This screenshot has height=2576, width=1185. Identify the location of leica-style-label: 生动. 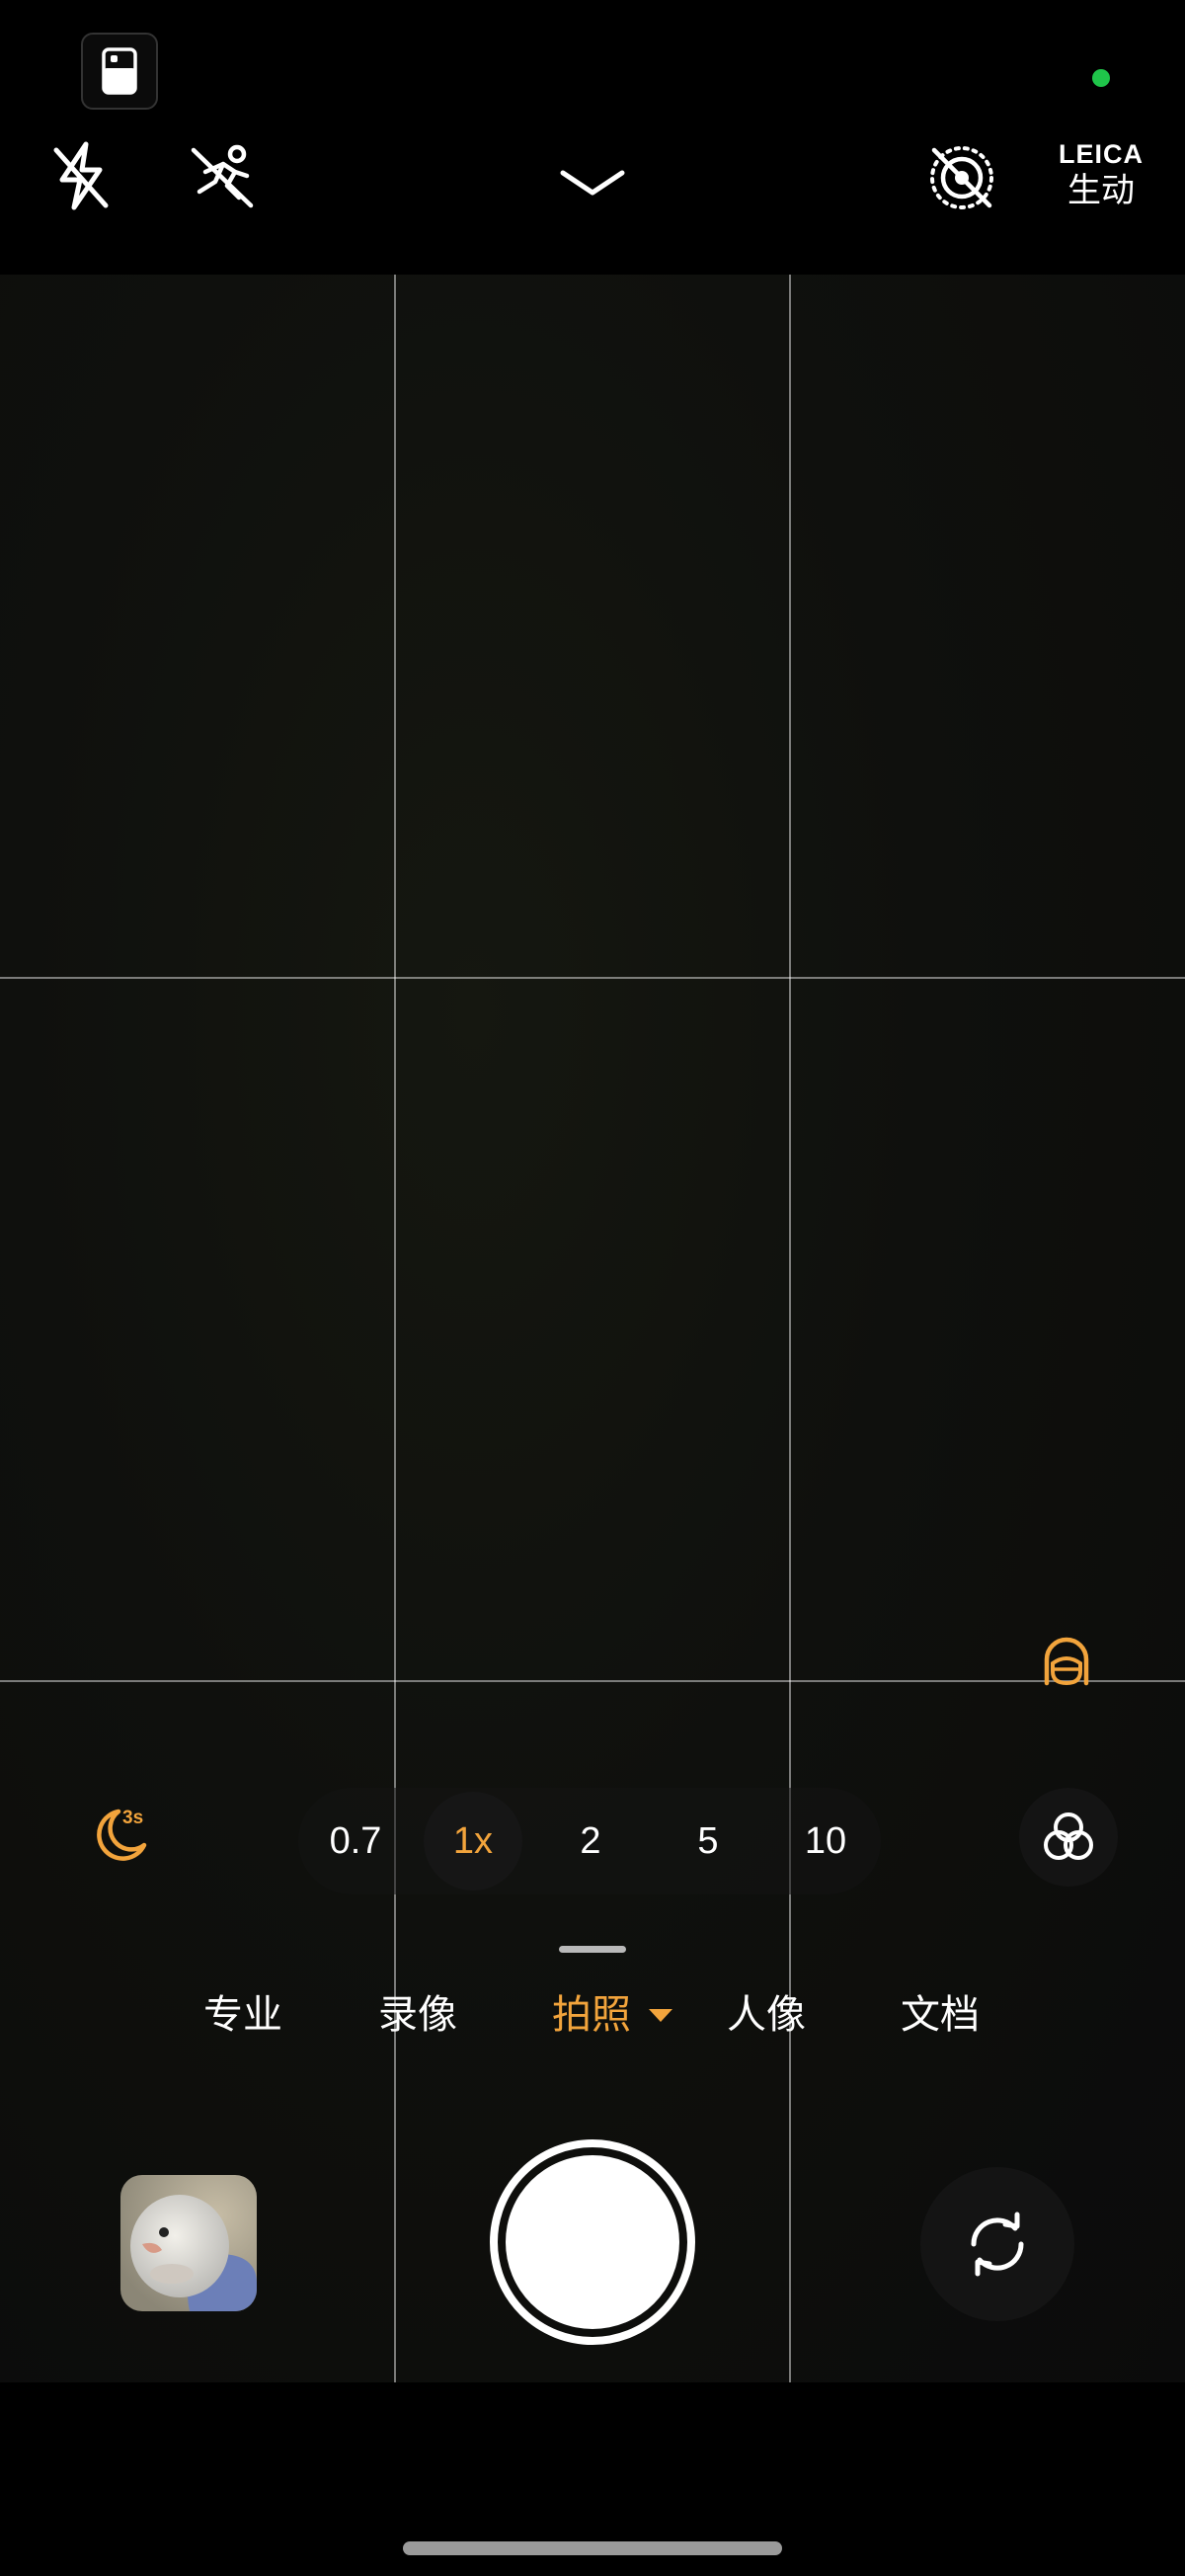
(1101, 190).